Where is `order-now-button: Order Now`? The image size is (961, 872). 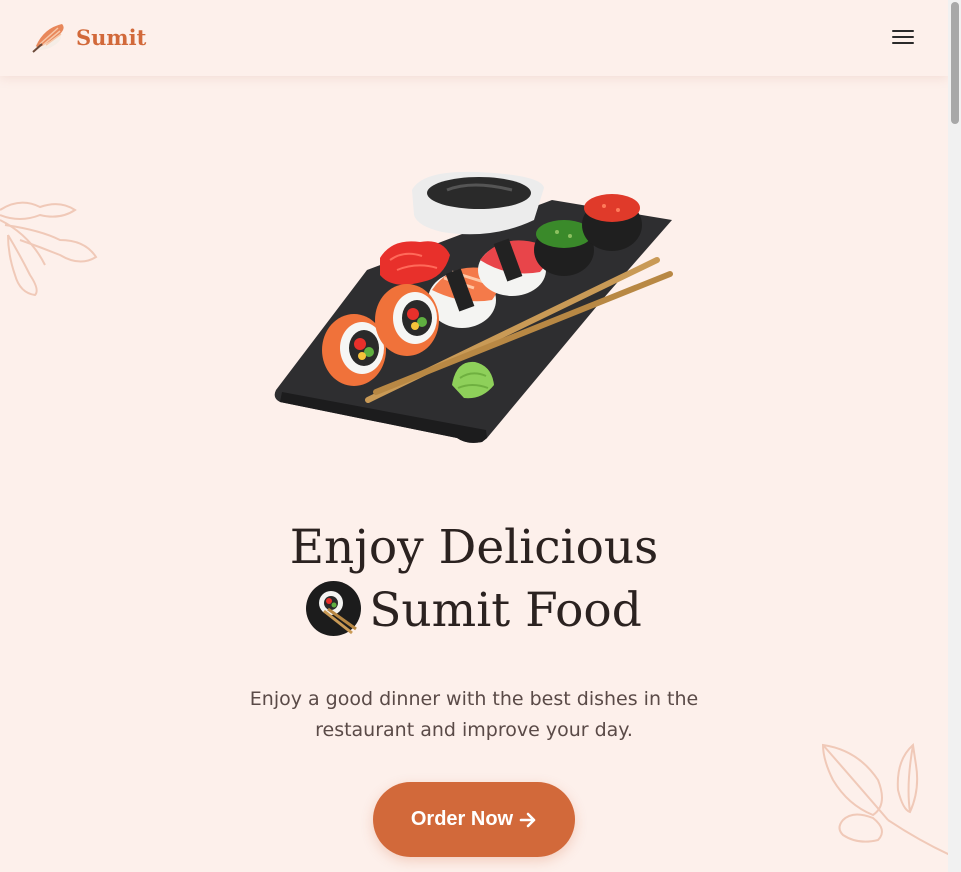 order-now-button: Order Now is located at coordinates (474, 819).